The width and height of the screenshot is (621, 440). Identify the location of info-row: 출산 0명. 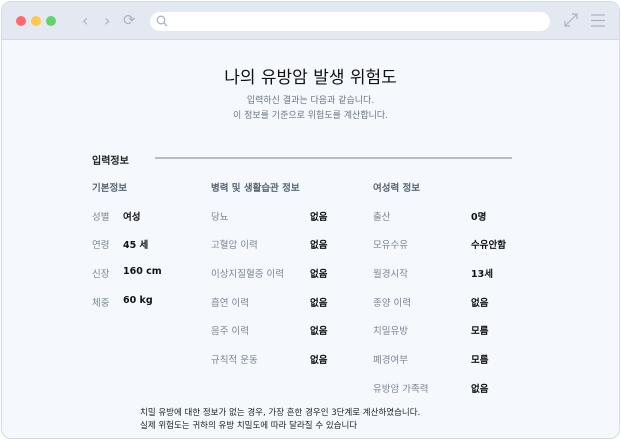
(439, 223).